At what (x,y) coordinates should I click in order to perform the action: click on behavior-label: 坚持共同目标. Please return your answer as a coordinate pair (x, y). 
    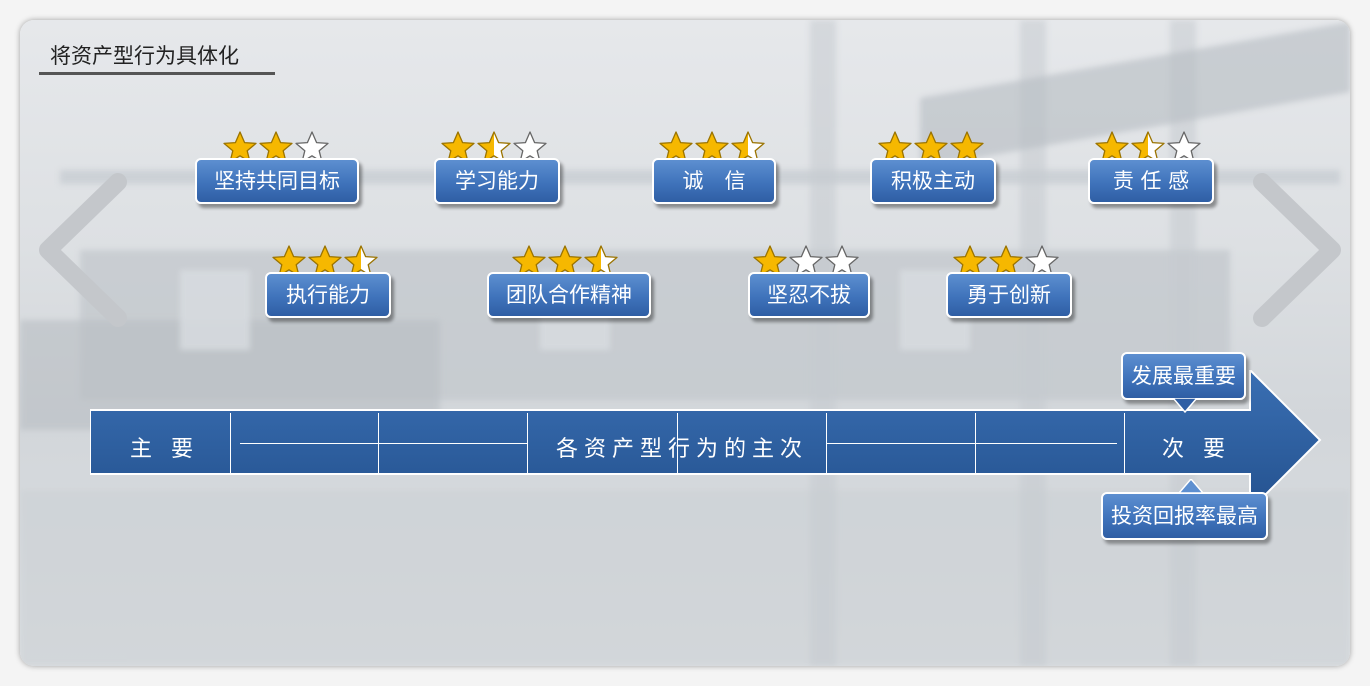
    Looking at the image, I should click on (277, 181).